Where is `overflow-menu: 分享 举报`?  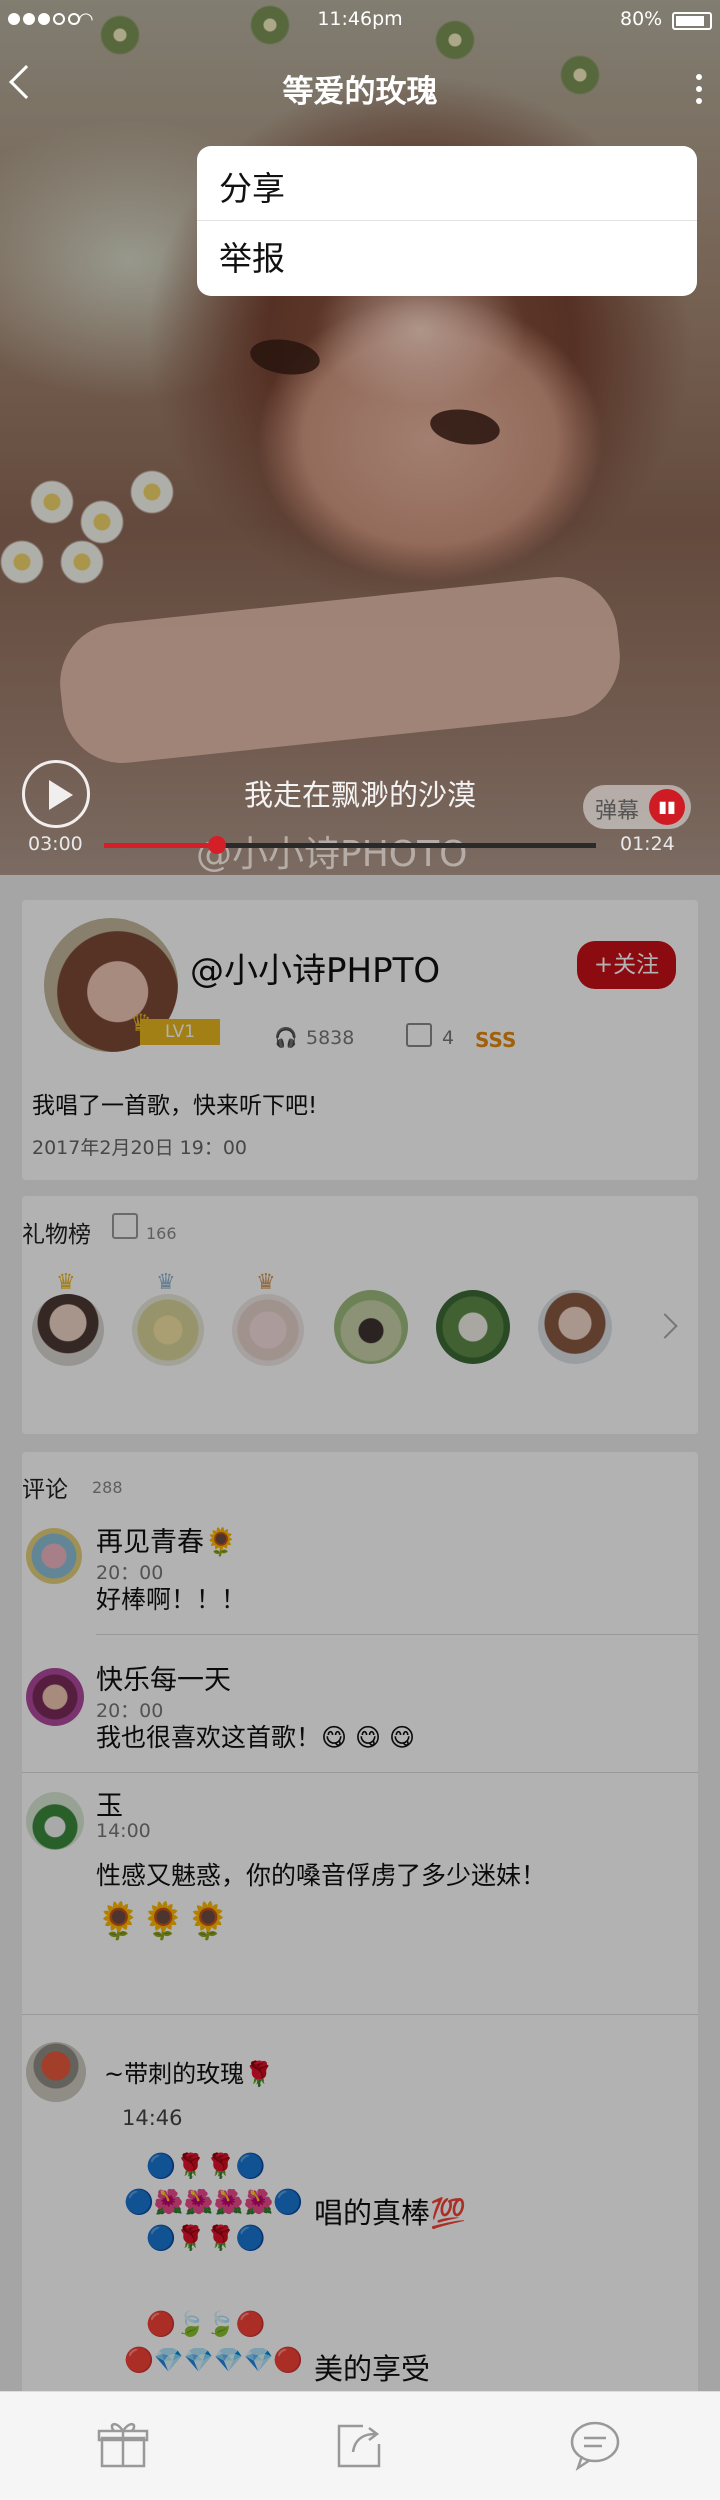
overflow-menu: 分享 举报 is located at coordinates (447, 221).